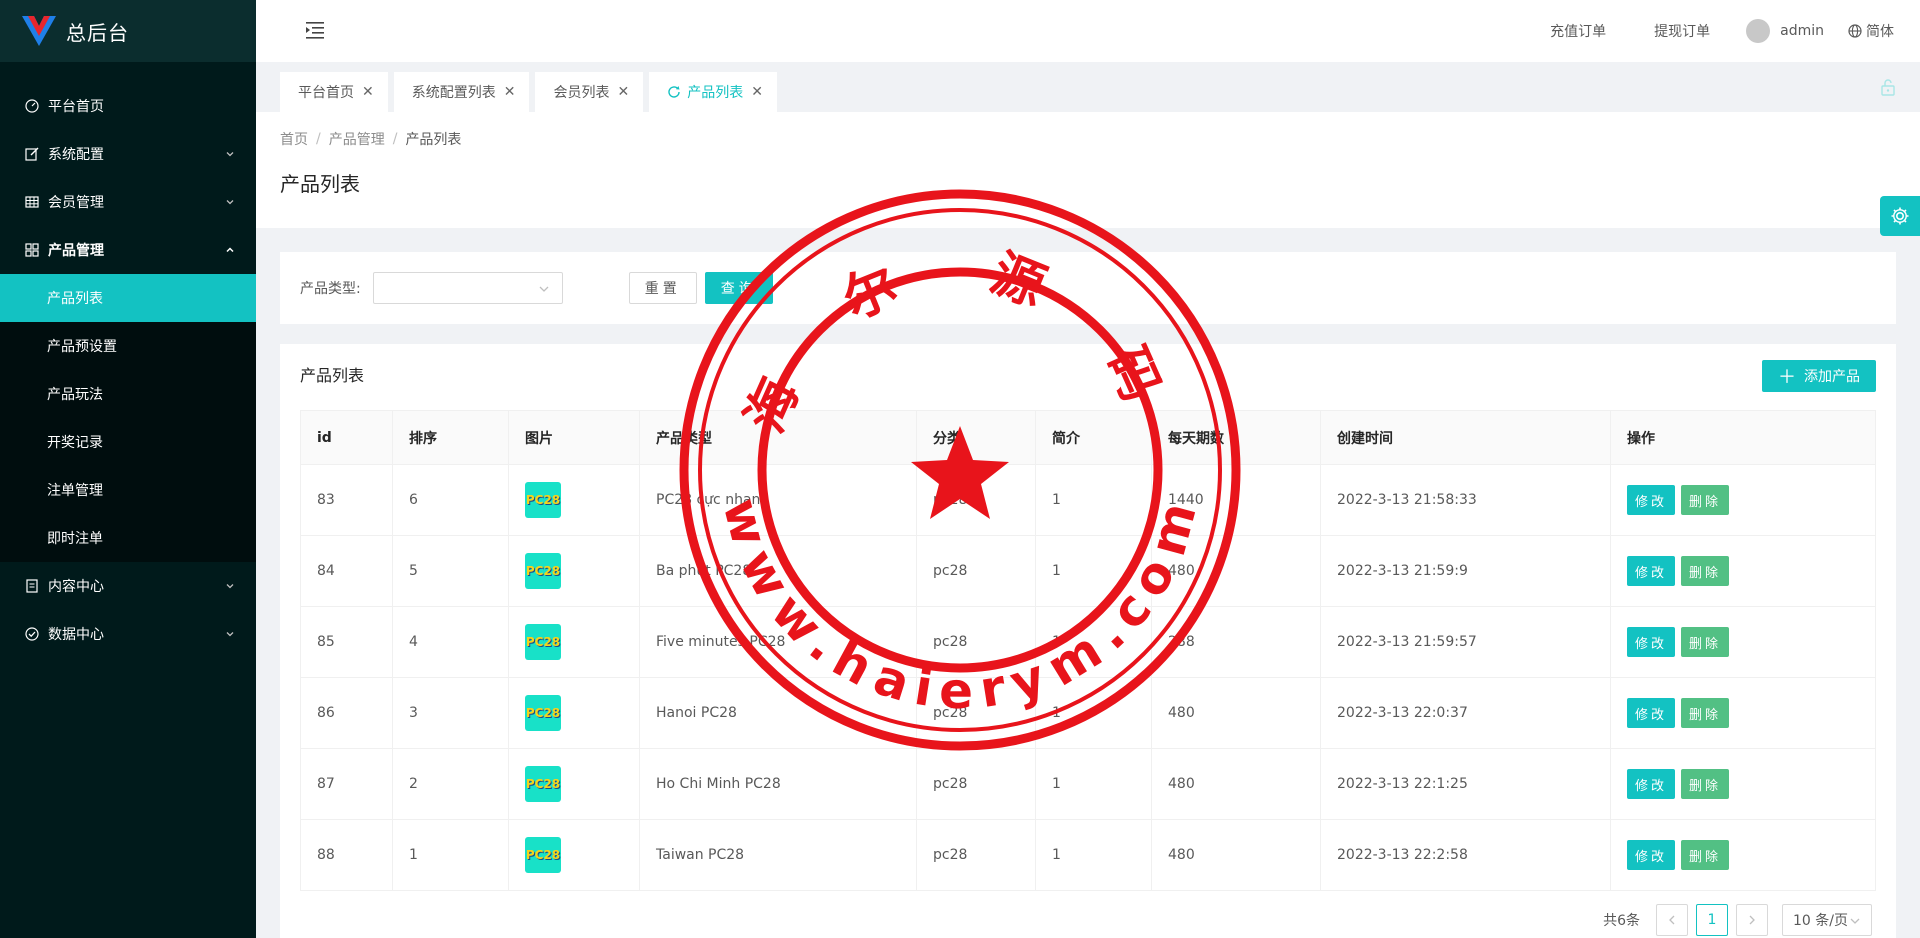 This screenshot has width=1920, height=938. What do you see at coordinates (128, 394) in the screenshot?
I see `sidebar-subitem-2: 产品玩法` at bounding box center [128, 394].